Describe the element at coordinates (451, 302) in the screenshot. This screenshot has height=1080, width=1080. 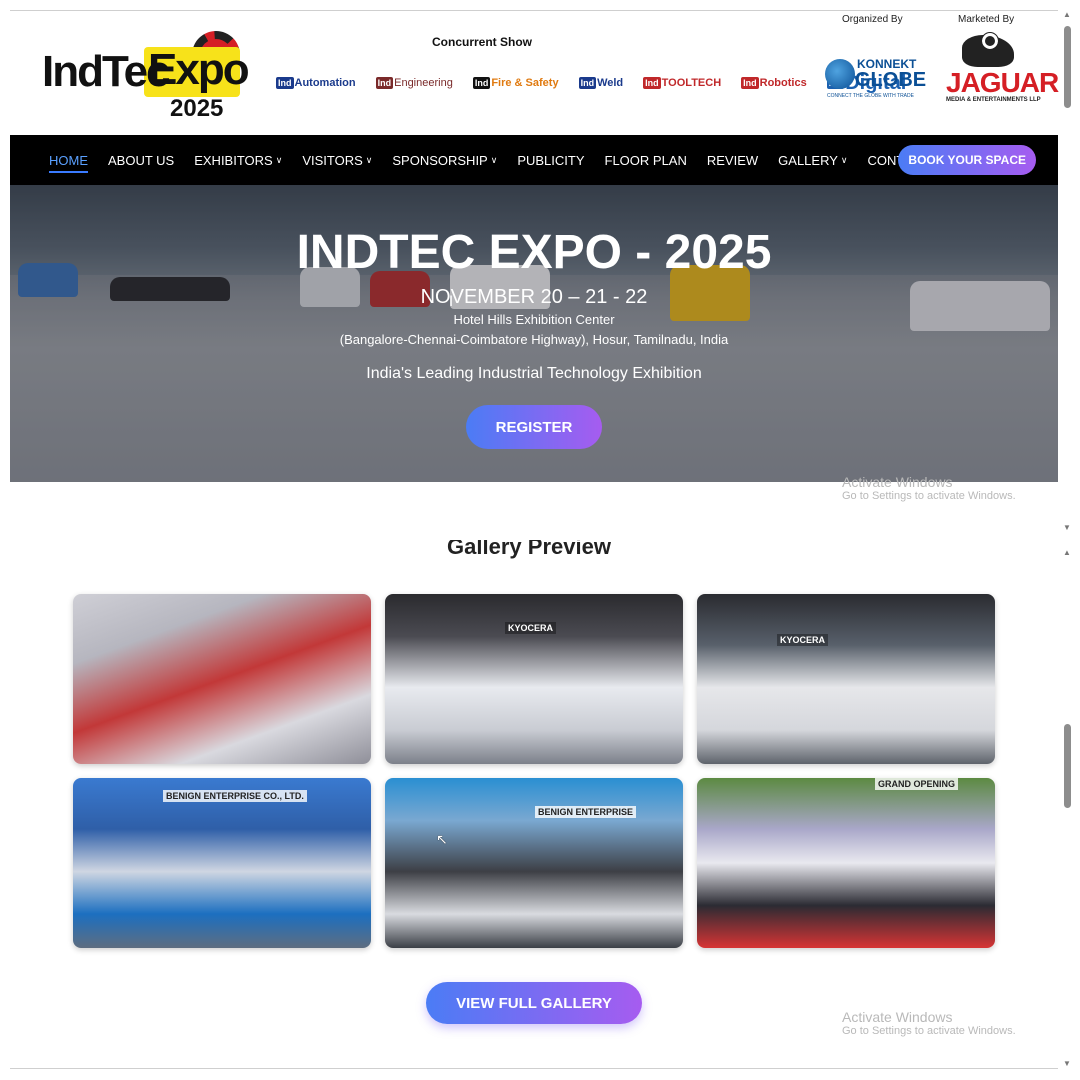
I see `text-cursor-icon: I` at that location.